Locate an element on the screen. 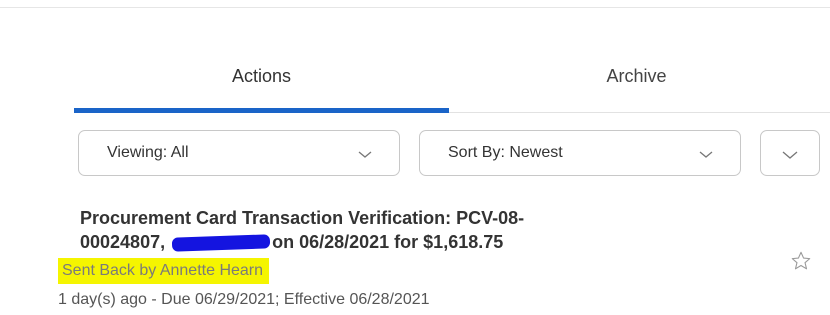 Image resolution: width=830 pixels, height=315 pixels. viewing-filter-dropdown: Viewing: All is located at coordinates (239, 153).